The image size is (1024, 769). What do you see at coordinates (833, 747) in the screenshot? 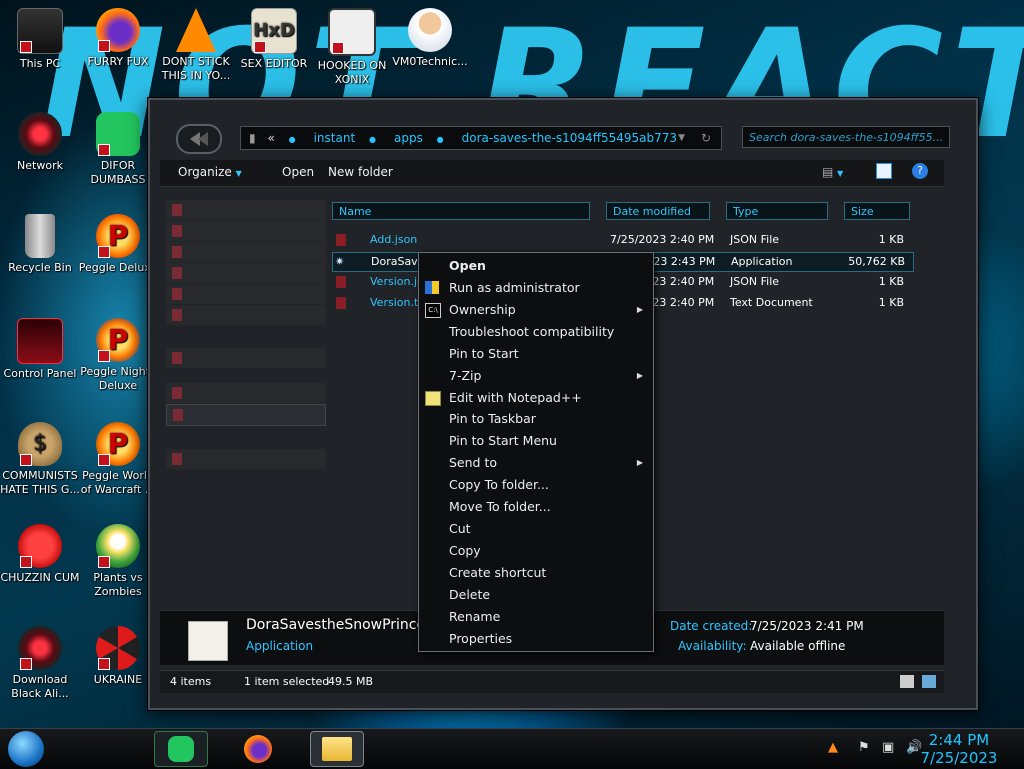
I see `notification-app-icon: ▲` at bounding box center [833, 747].